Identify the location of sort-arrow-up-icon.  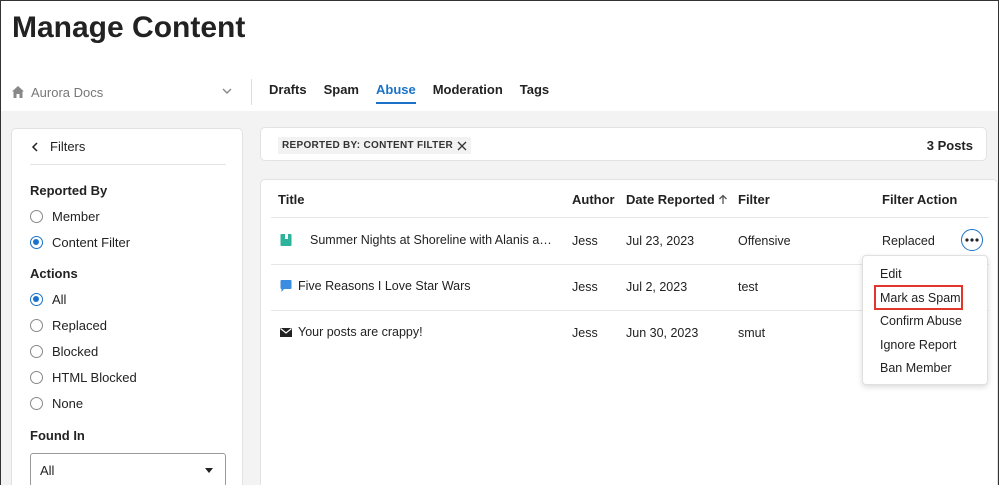
(722, 199).